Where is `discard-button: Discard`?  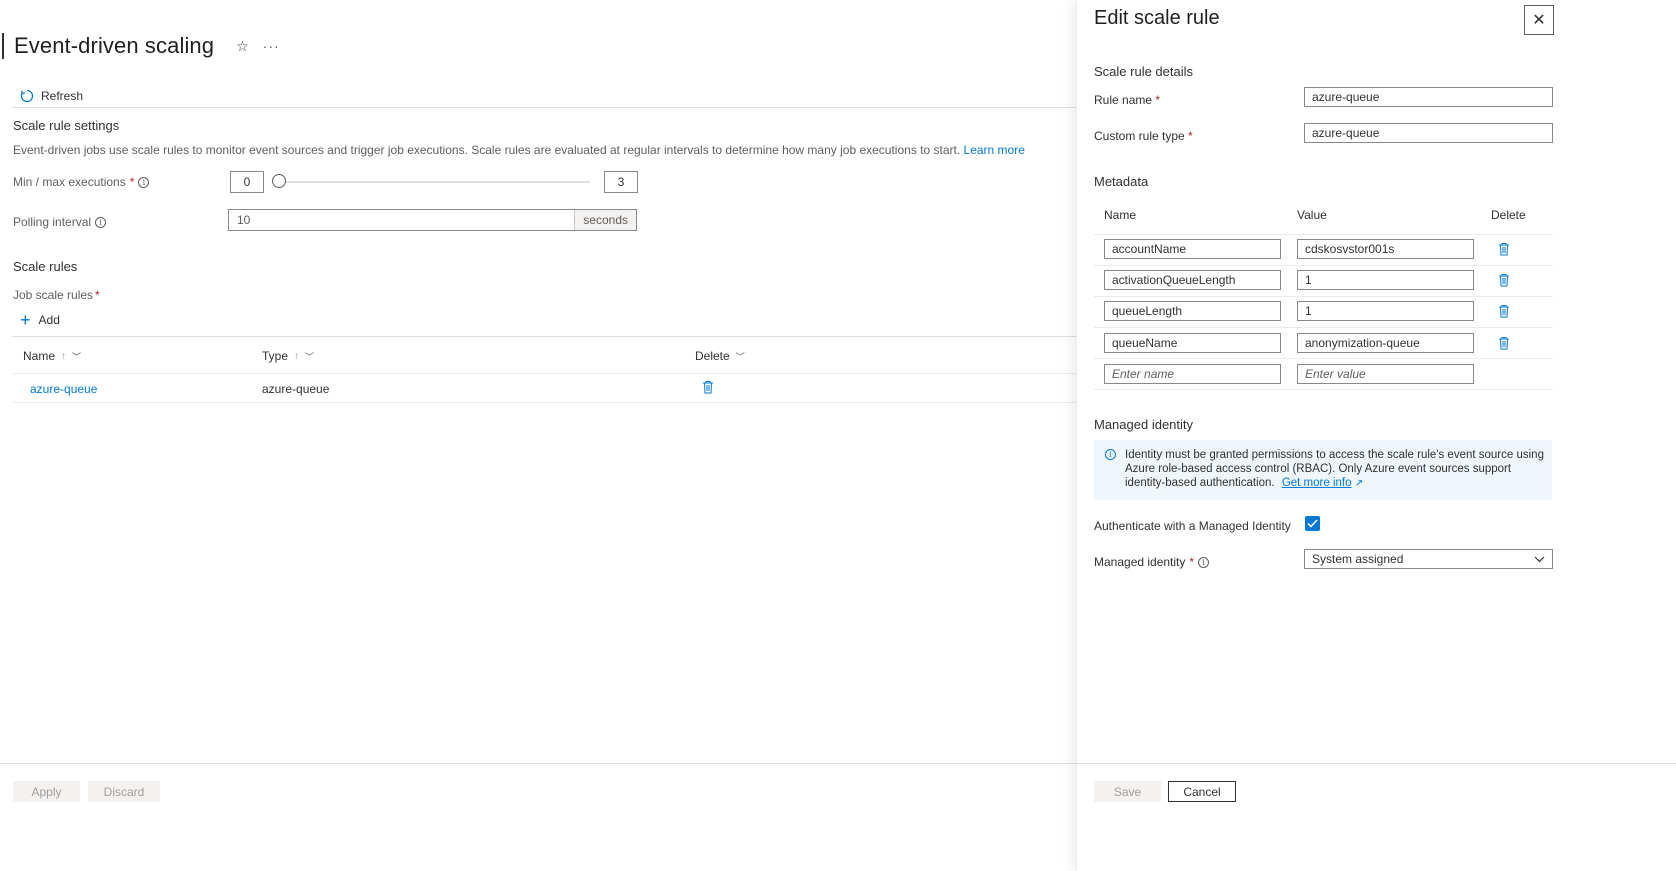
discard-button: Discard is located at coordinates (124, 791).